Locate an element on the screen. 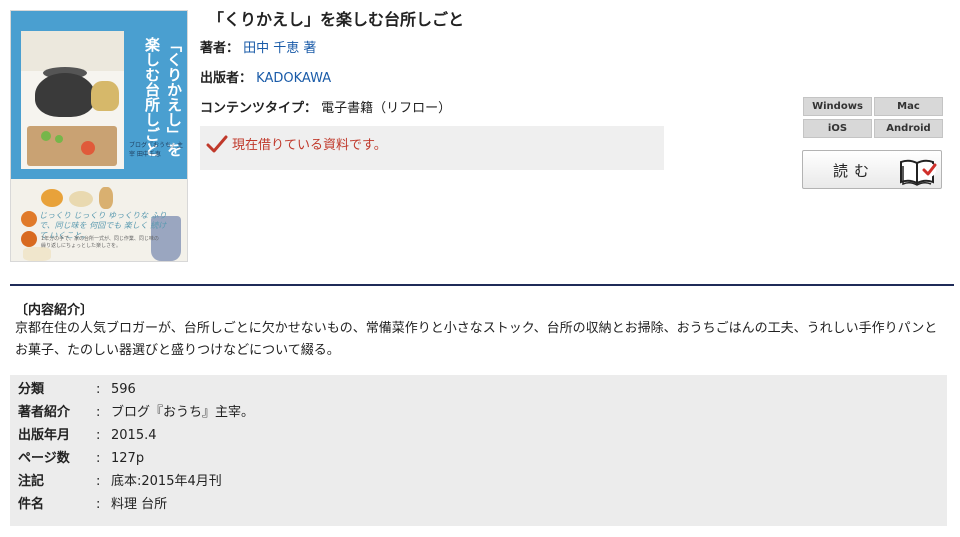  cover-title: 「くりかえし」を楽しむ台所しごと is located at coordinates (163, 97).